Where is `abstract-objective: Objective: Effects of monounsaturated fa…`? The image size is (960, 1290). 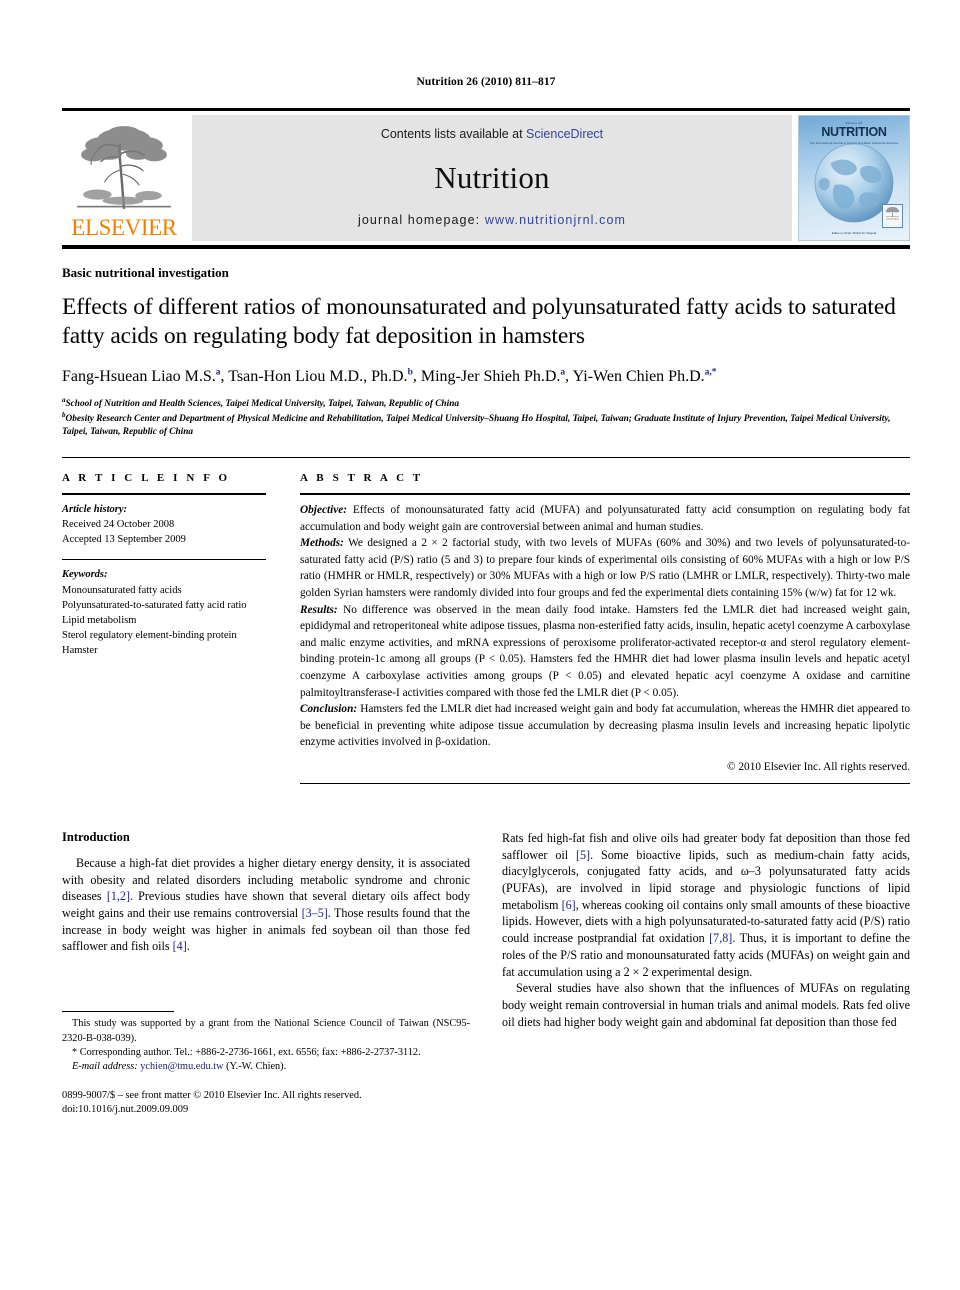
abstract-objective: Objective: Effects of monounsaturated fa… is located at coordinates (605, 518).